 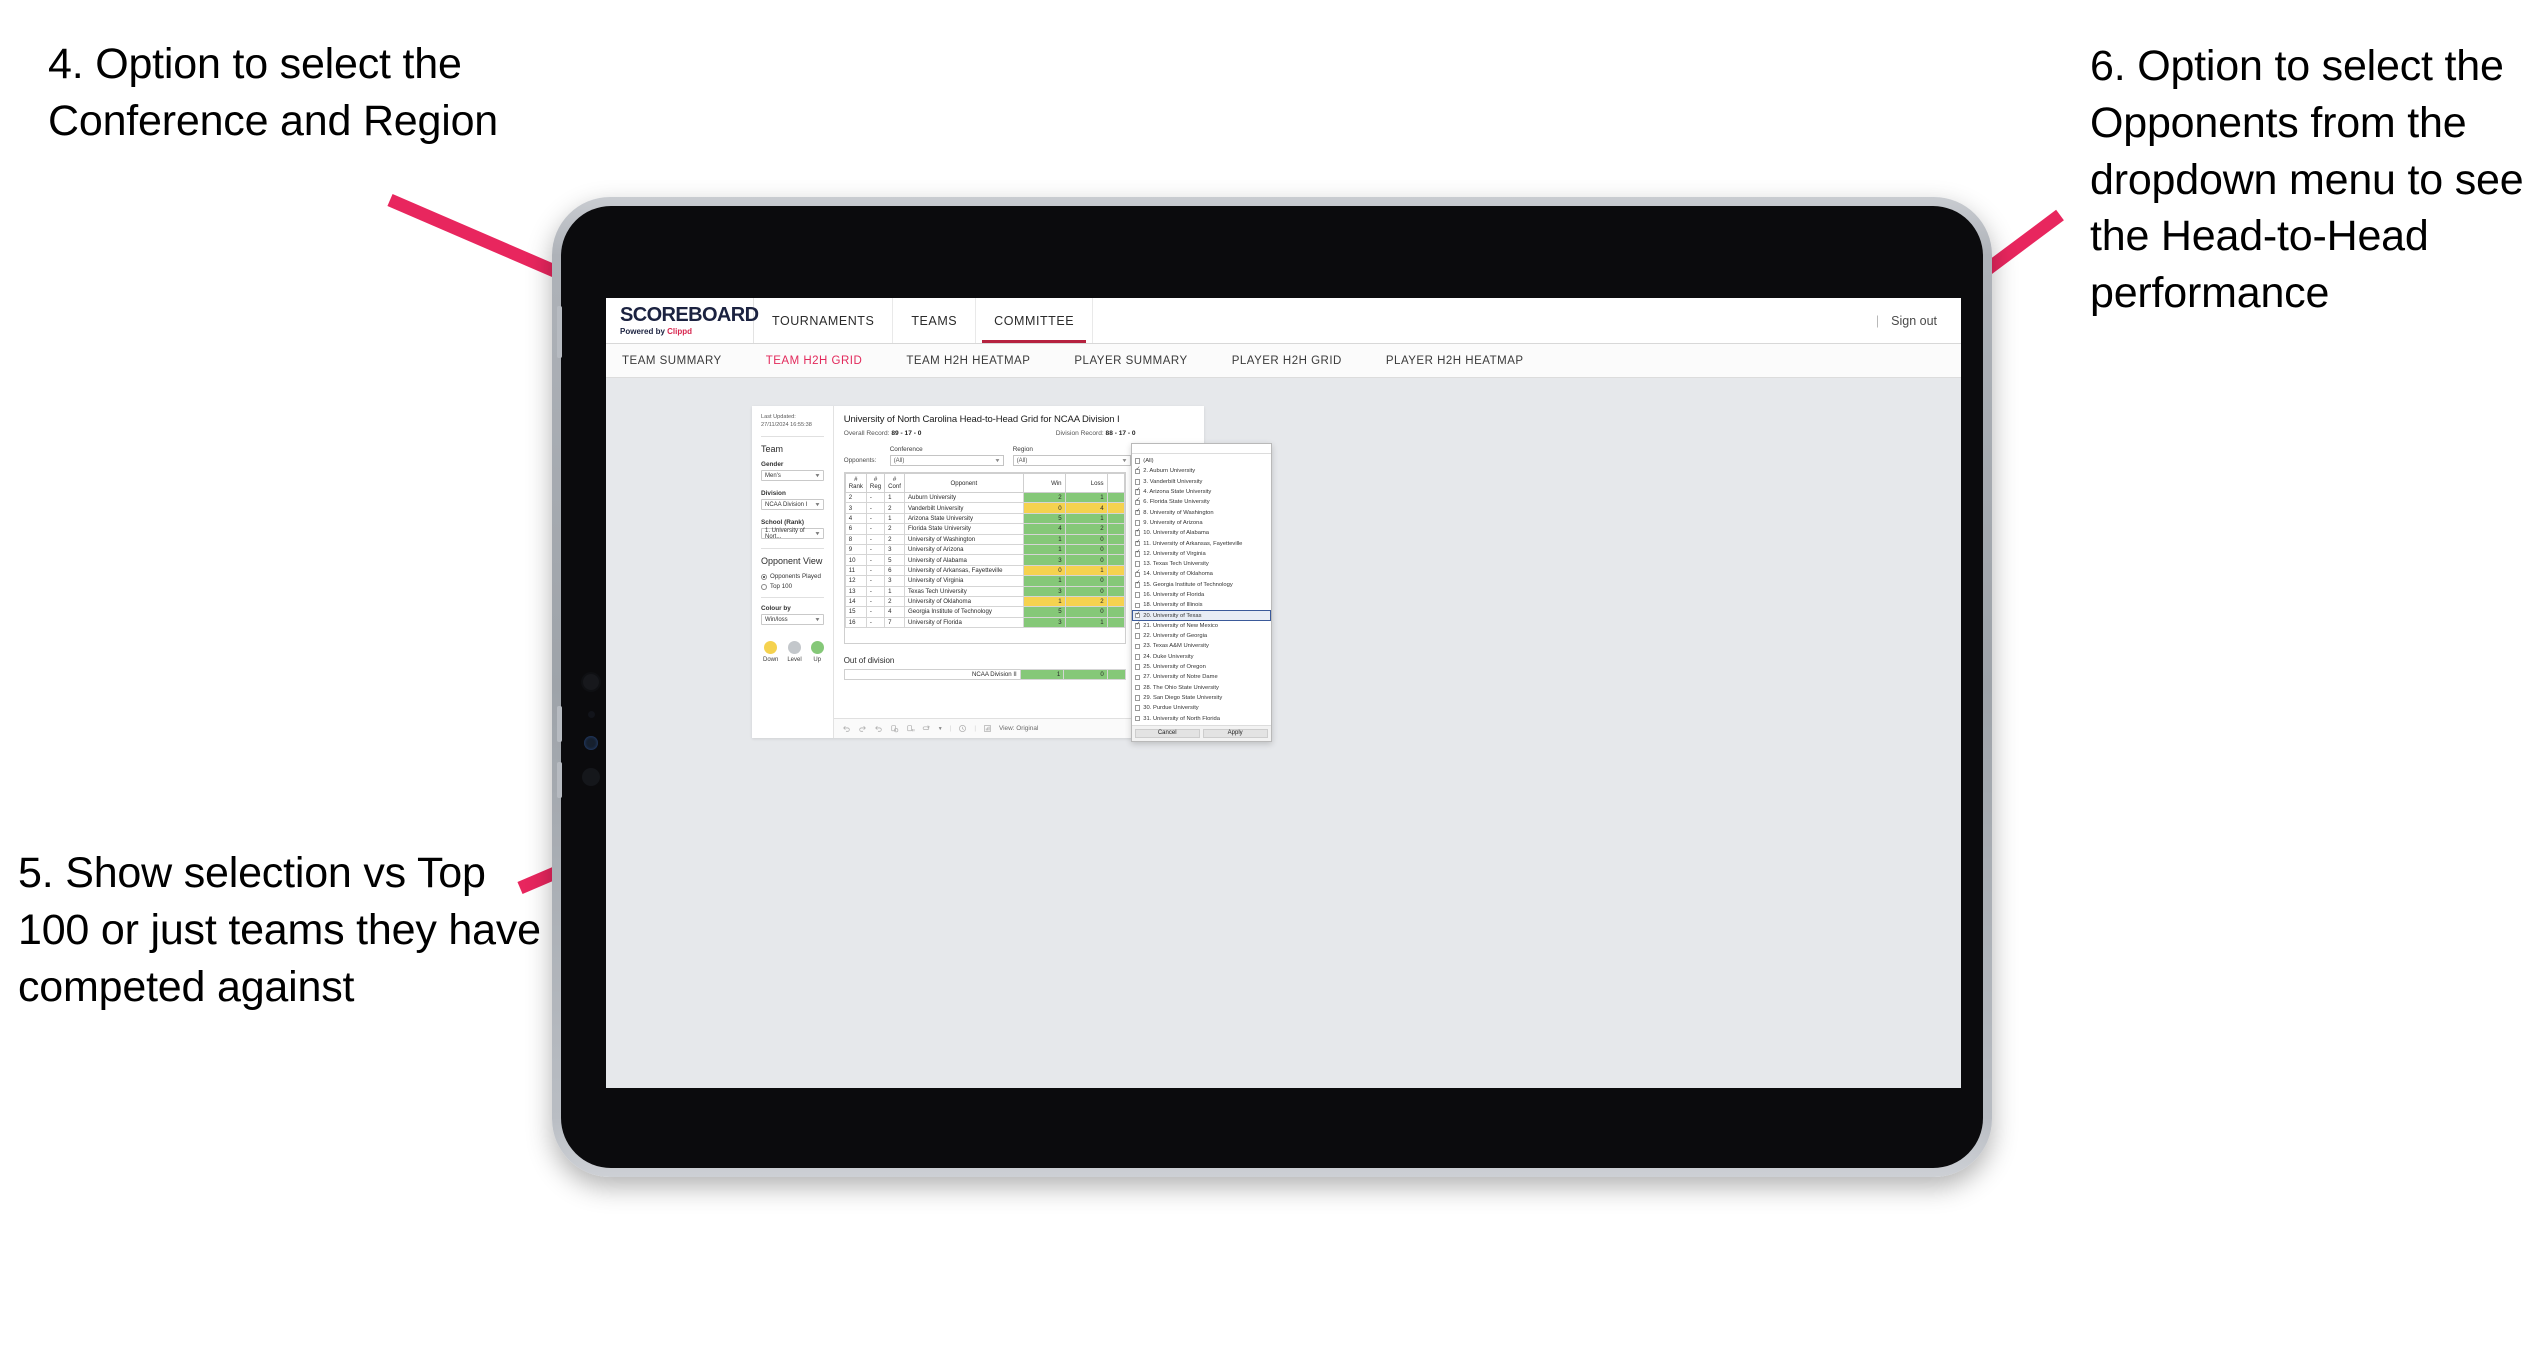 I want to click on conference-filter-select: (All) ▼, so click(x=946, y=460).